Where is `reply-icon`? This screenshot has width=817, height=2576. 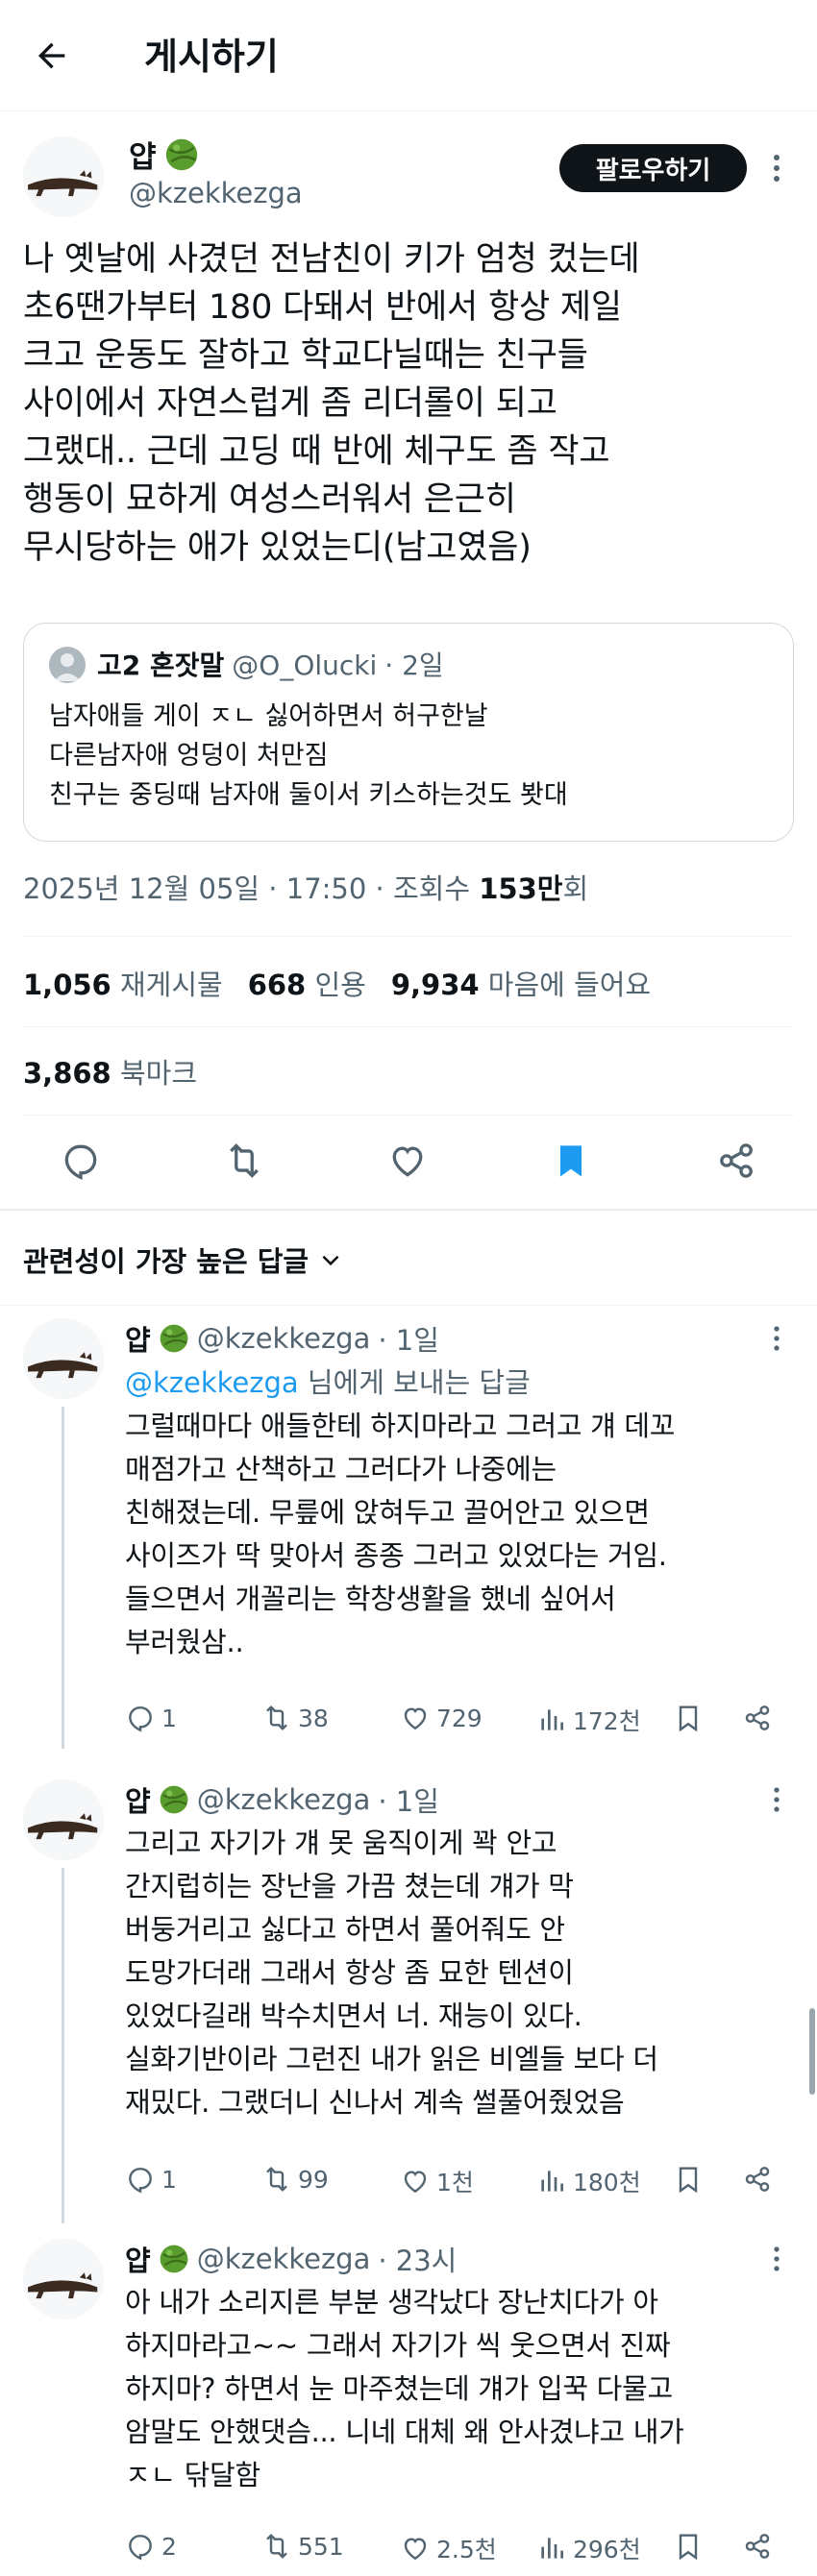 reply-icon is located at coordinates (81, 1161).